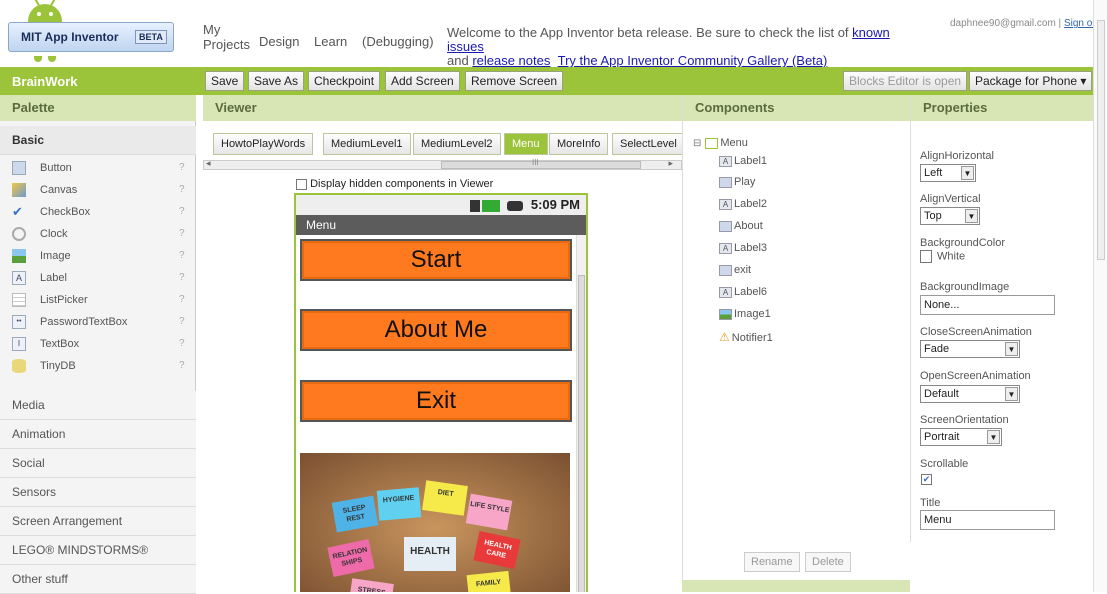 This screenshot has width=1107, height=594. I want to click on palette-item-textbox: I TextBox ?, so click(102, 344).